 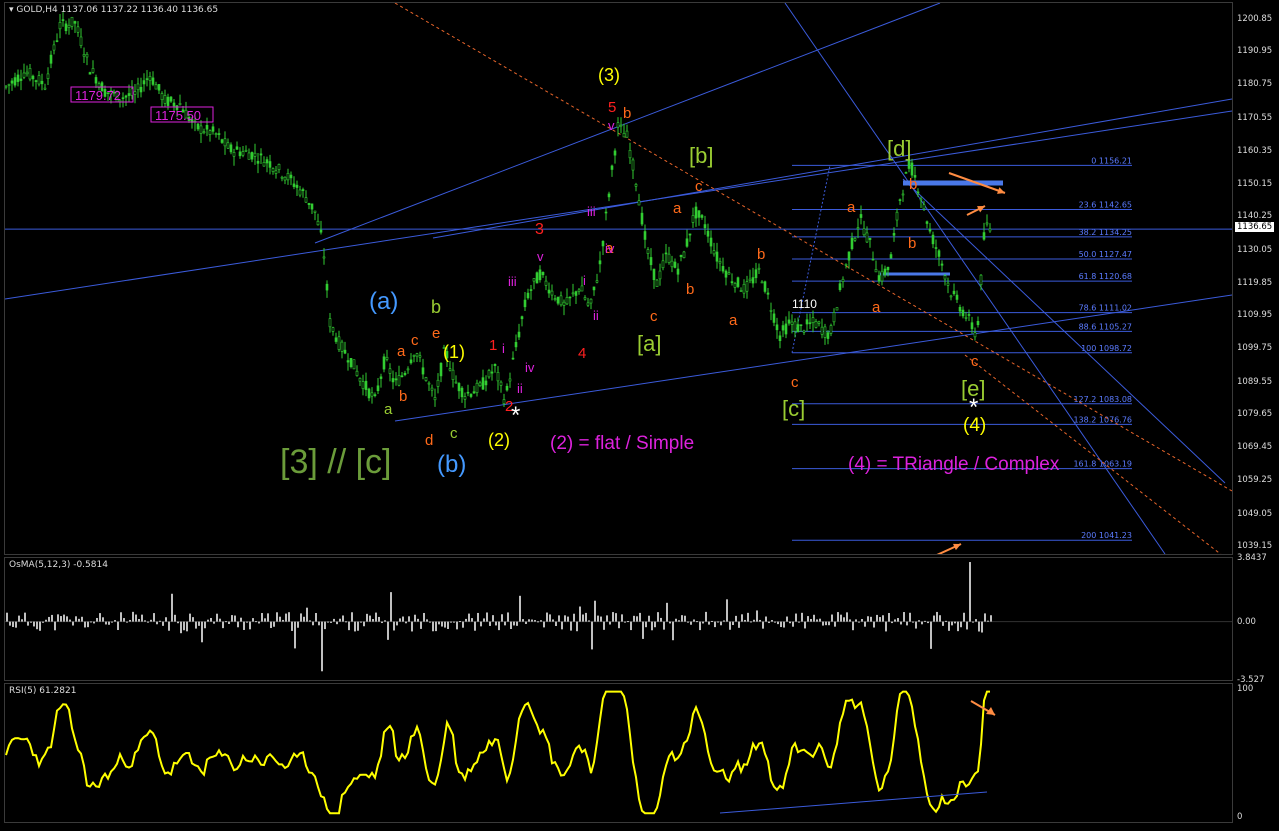 I want to click on fib-level-label: 50.0 1127.47, so click(x=1105, y=254).